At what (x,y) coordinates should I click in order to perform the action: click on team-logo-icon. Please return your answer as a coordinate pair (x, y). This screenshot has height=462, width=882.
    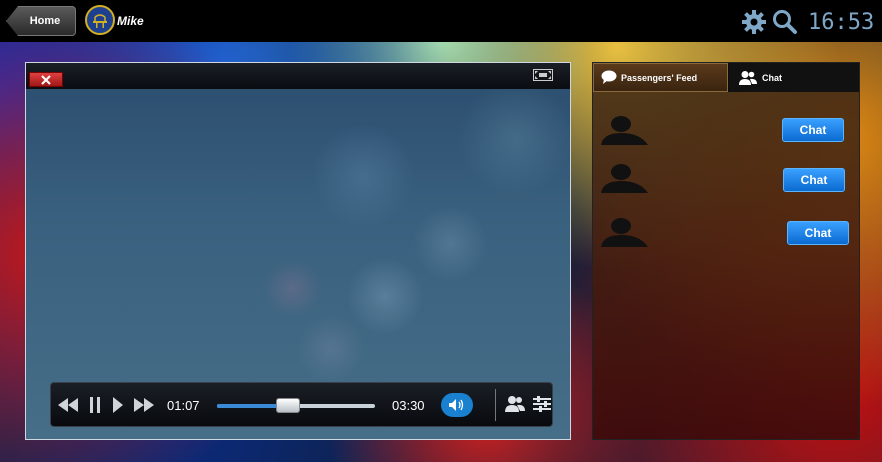
    Looking at the image, I should click on (100, 21).